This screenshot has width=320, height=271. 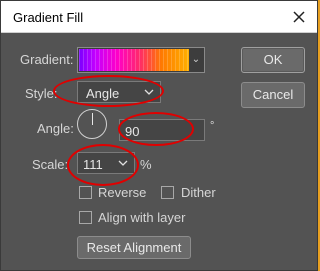 What do you see at coordinates (299, 17) in the screenshot?
I see `close-icon` at bounding box center [299, 17].